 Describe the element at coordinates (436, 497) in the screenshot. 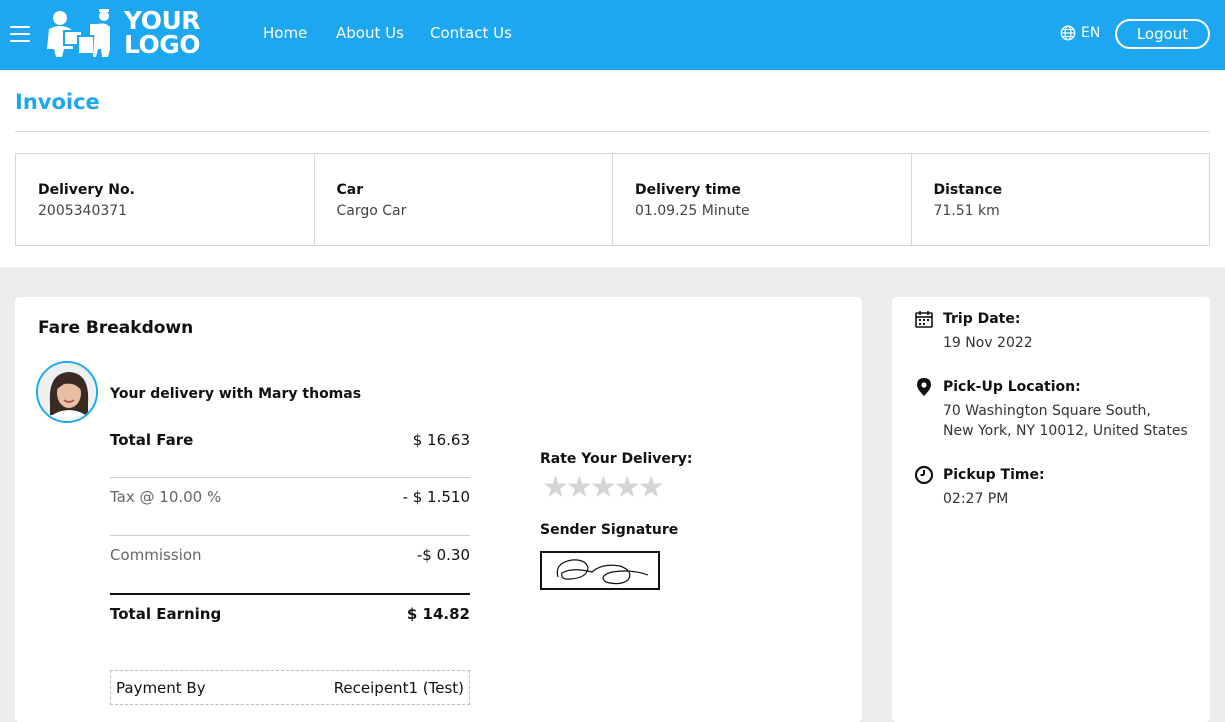

I see `fare-row-value: - $ 1.510` at that location.